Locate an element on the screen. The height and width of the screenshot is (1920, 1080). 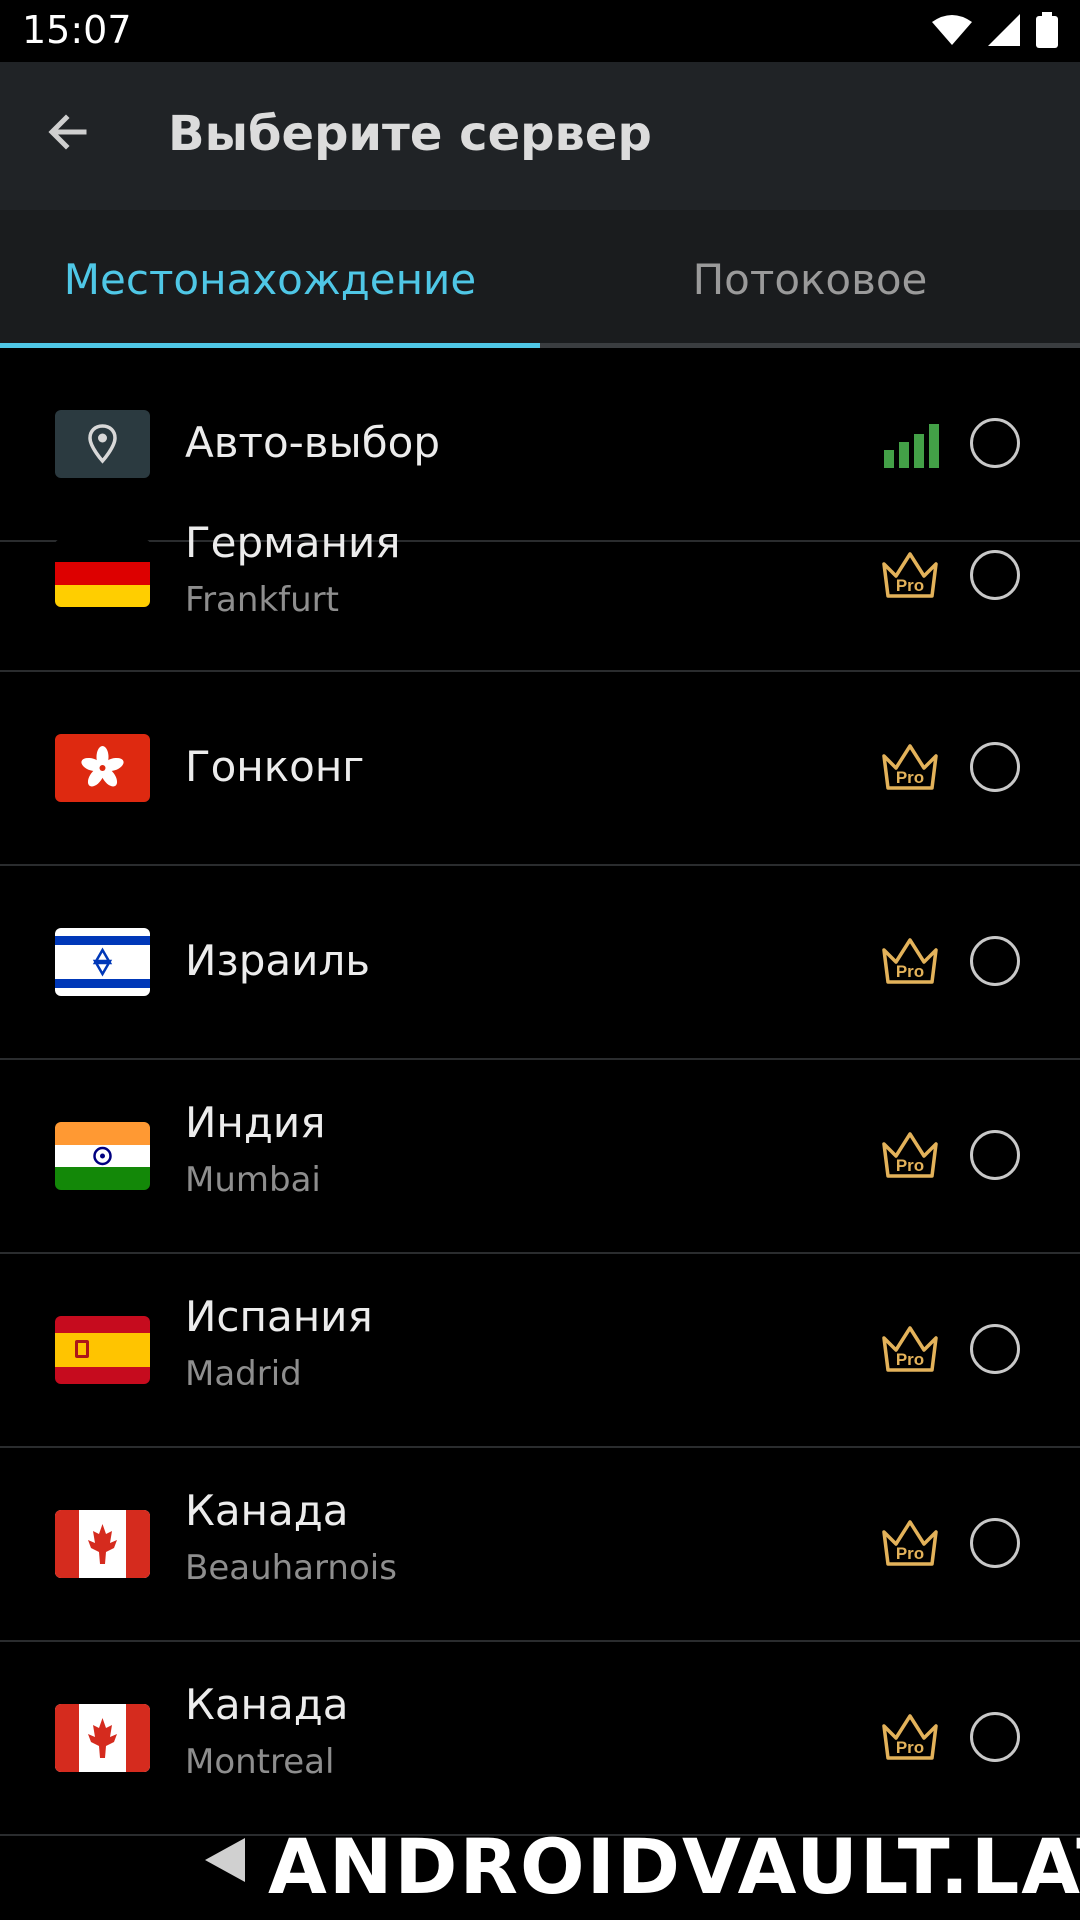
back-button is located at coordinates (68, 132).